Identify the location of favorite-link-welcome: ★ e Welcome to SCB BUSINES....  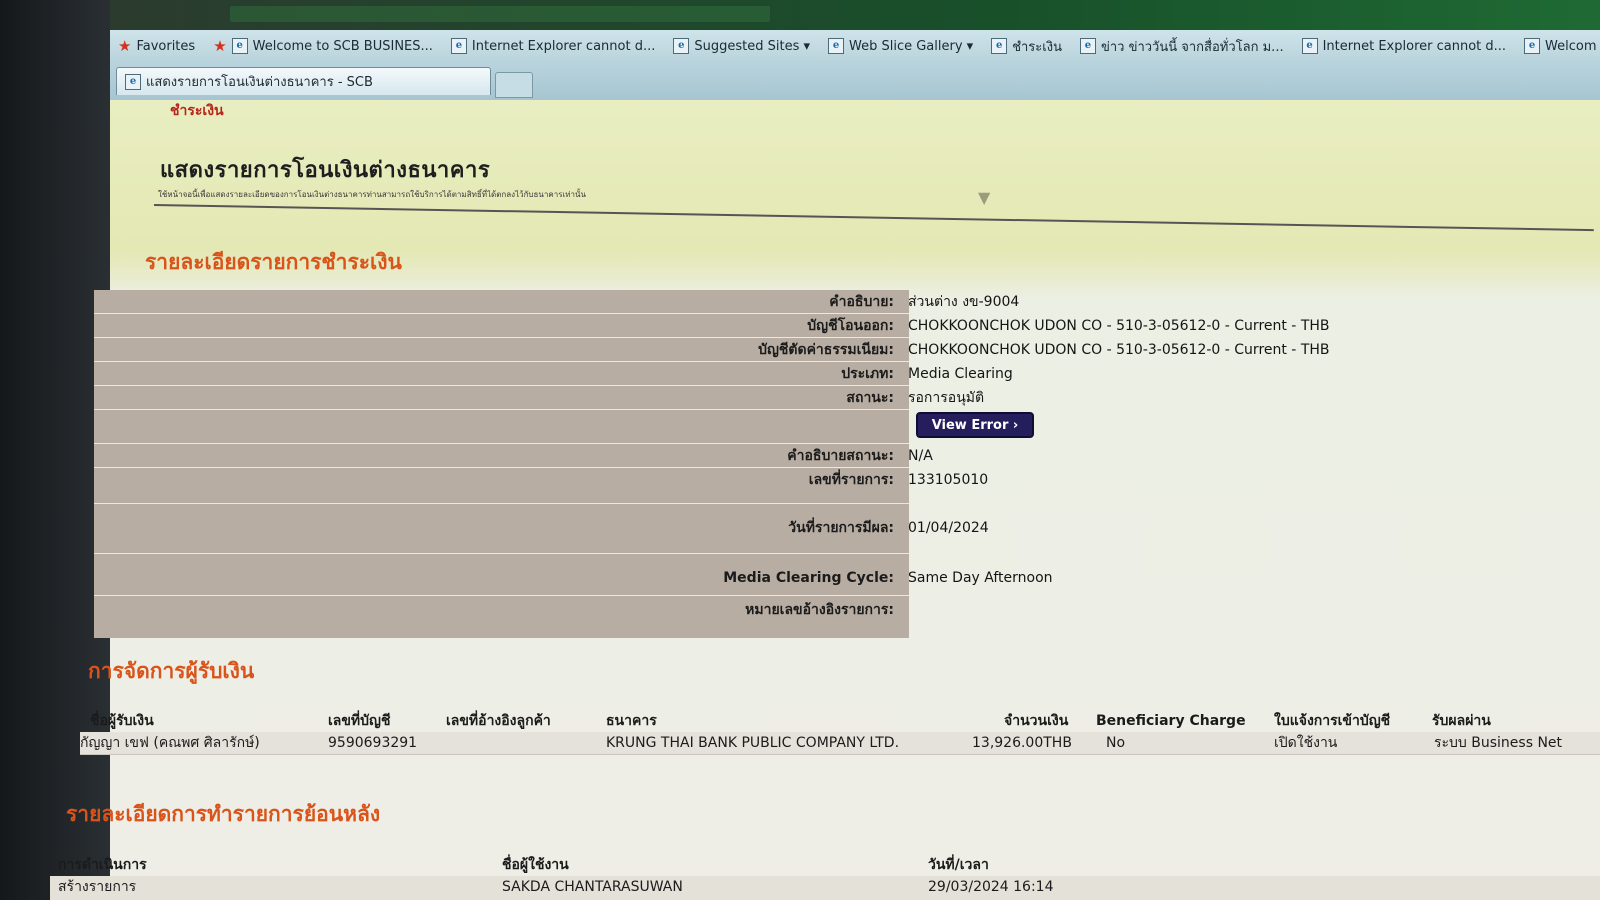
(323, 46).